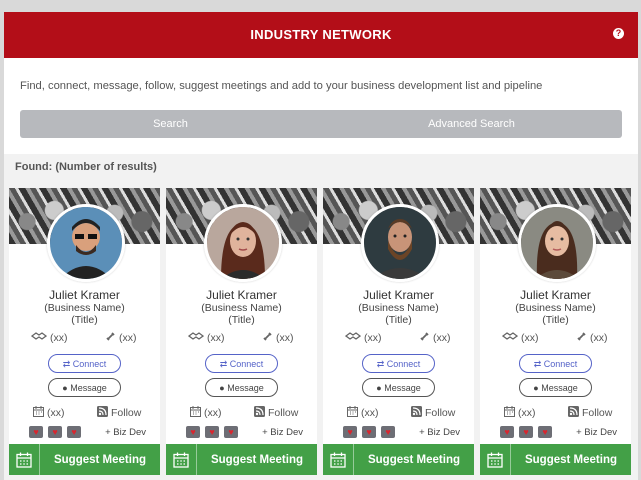 This screenshot has height=480, width=641. Describe the element at coordinates (471, 124) in the screenshot. I see `advanced-search-button: Advanced Search` at that location.